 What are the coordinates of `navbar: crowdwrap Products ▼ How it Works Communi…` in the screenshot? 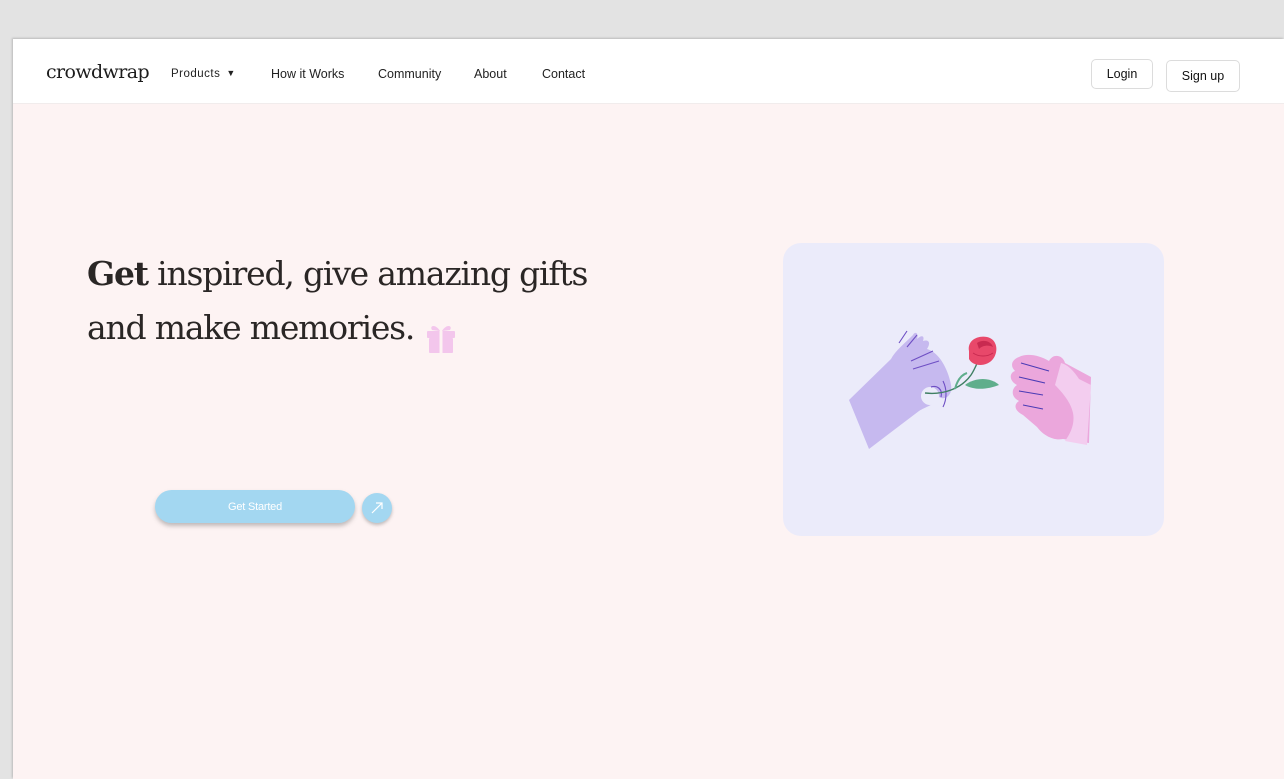 It's located at (648, 71).